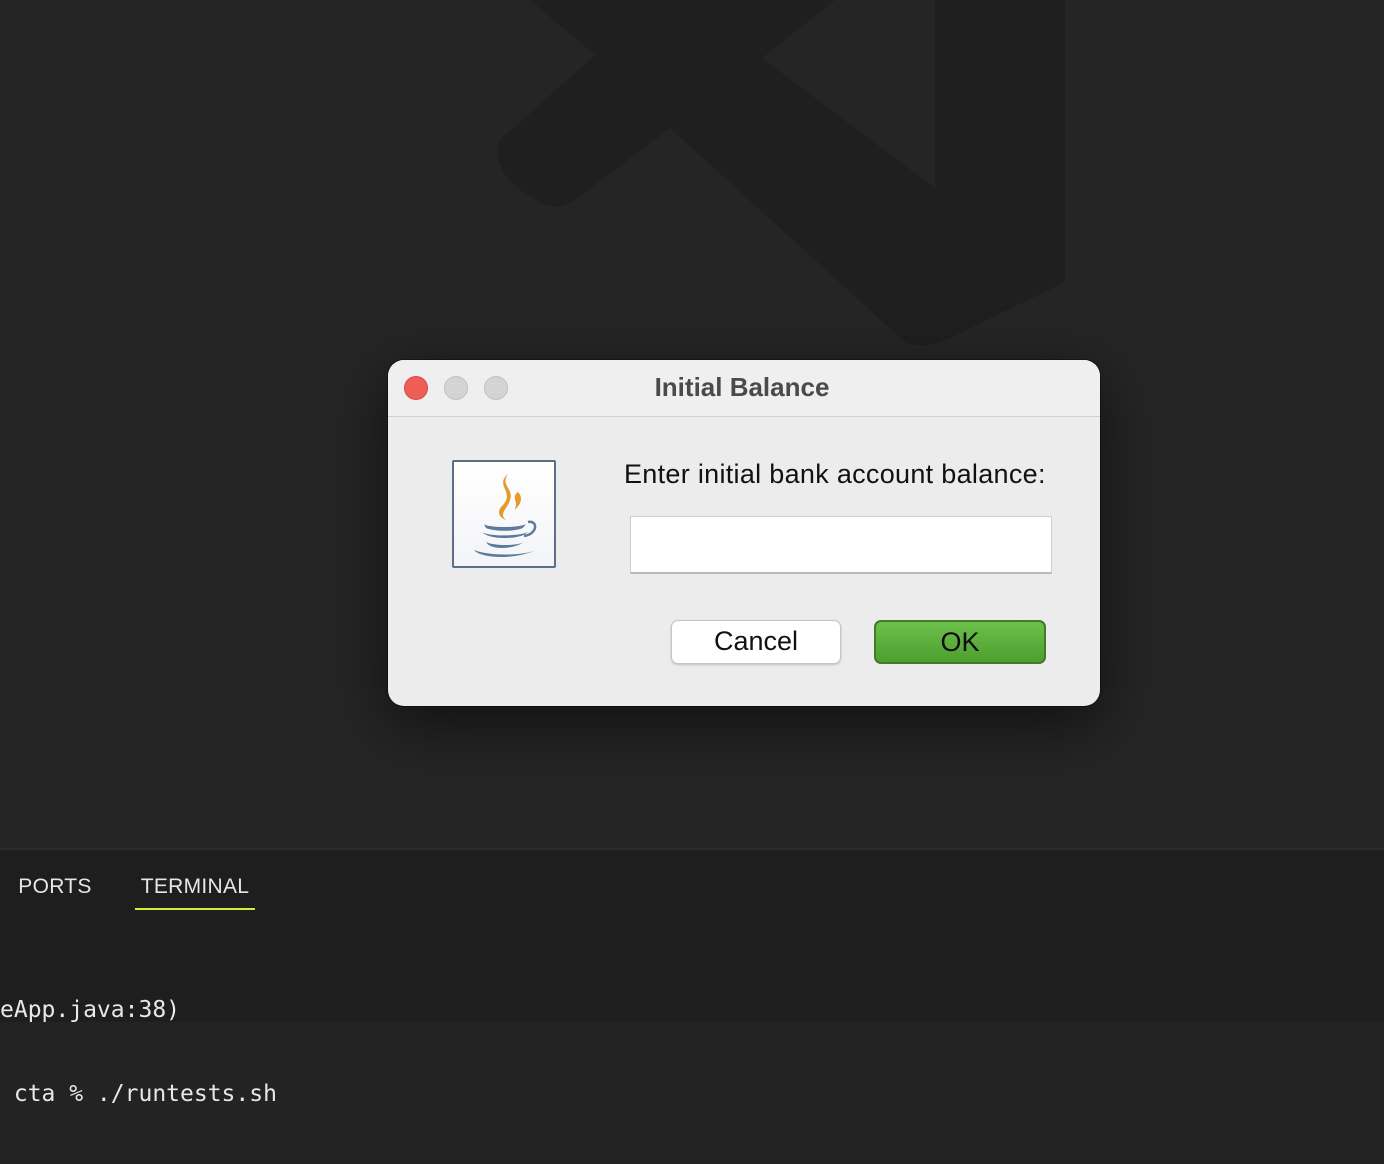 This screenshot has height=1164, width=1384. I want to click on cancel-button: Cancel, so click(756, 642).